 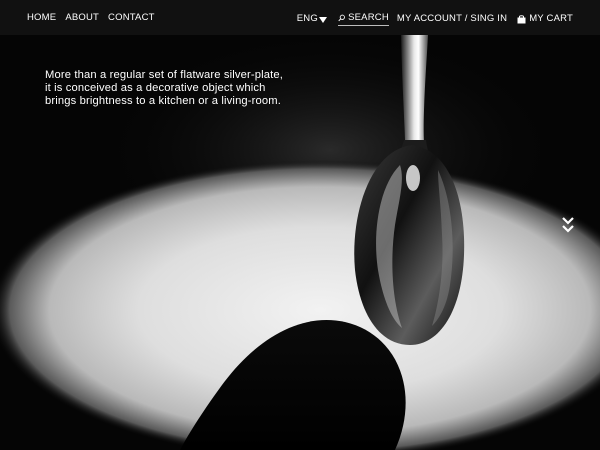 I want to click on search-field: SEARCH, so click(x=363, y=19).